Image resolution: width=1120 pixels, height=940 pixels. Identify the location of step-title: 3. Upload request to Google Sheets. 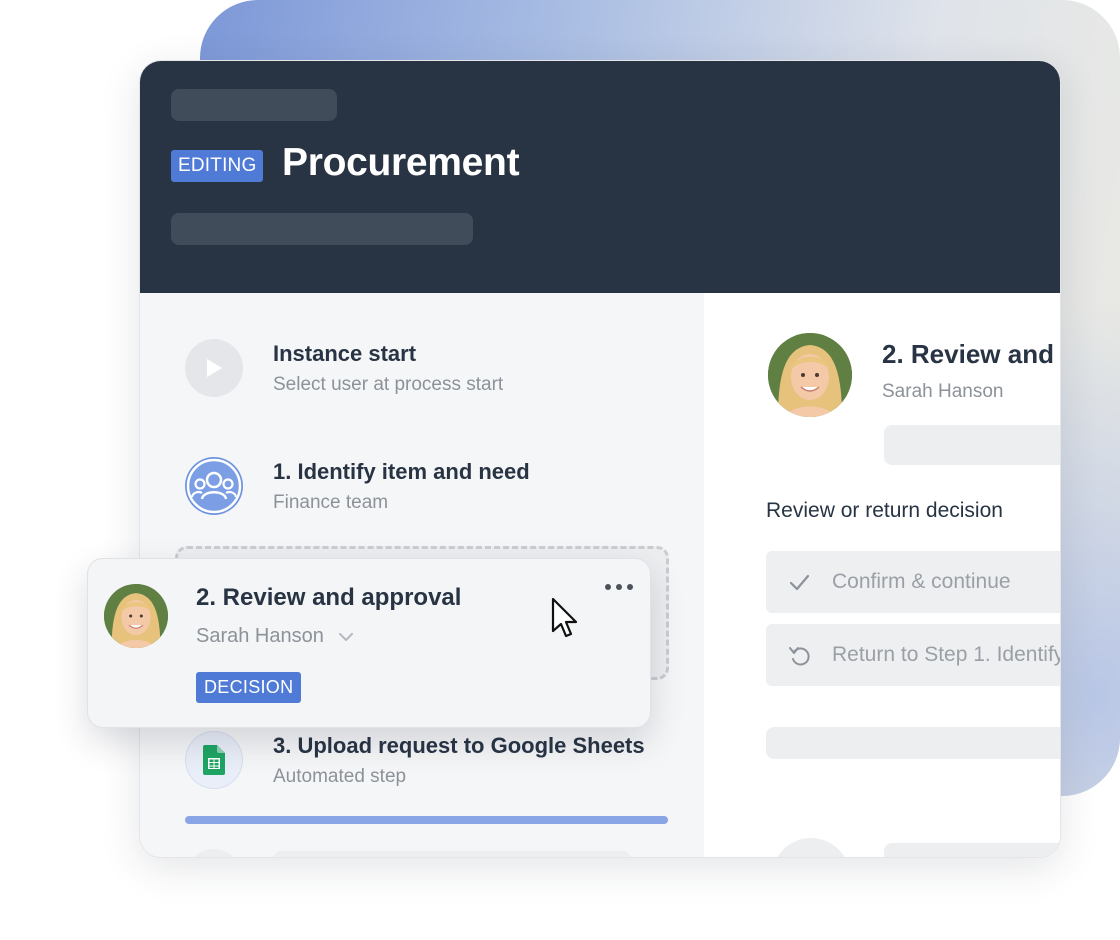
(459, 745).